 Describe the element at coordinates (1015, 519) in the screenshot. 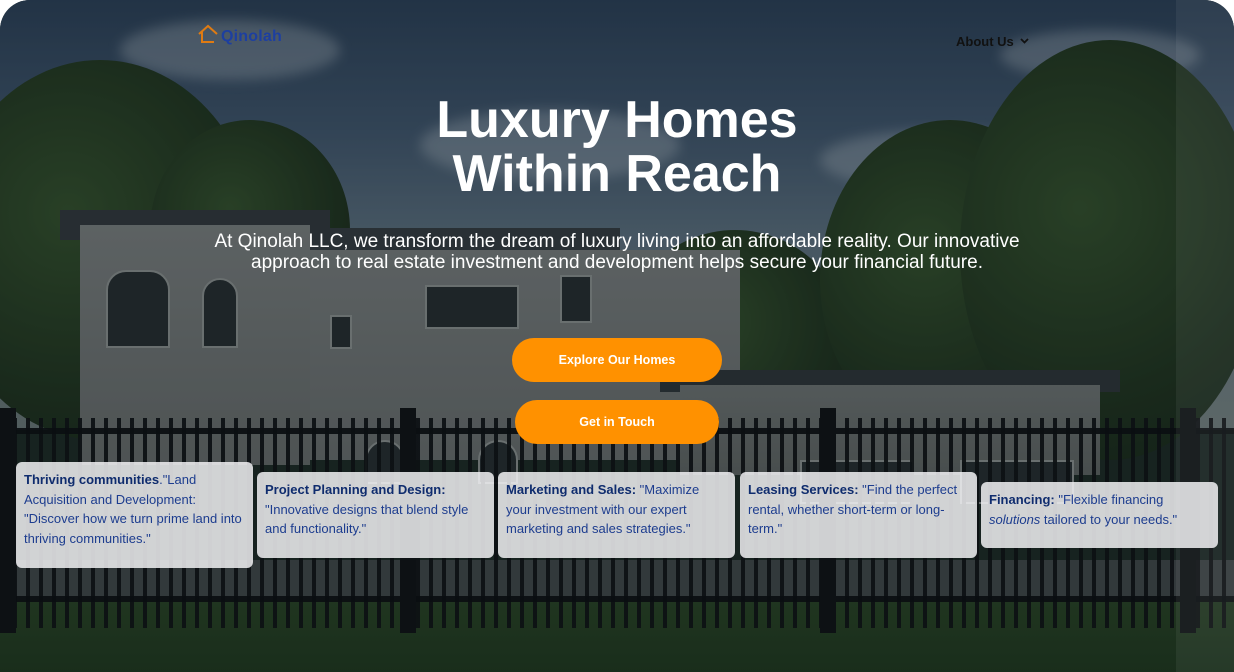

I see `service-card-emphasis: solutions` at that location.